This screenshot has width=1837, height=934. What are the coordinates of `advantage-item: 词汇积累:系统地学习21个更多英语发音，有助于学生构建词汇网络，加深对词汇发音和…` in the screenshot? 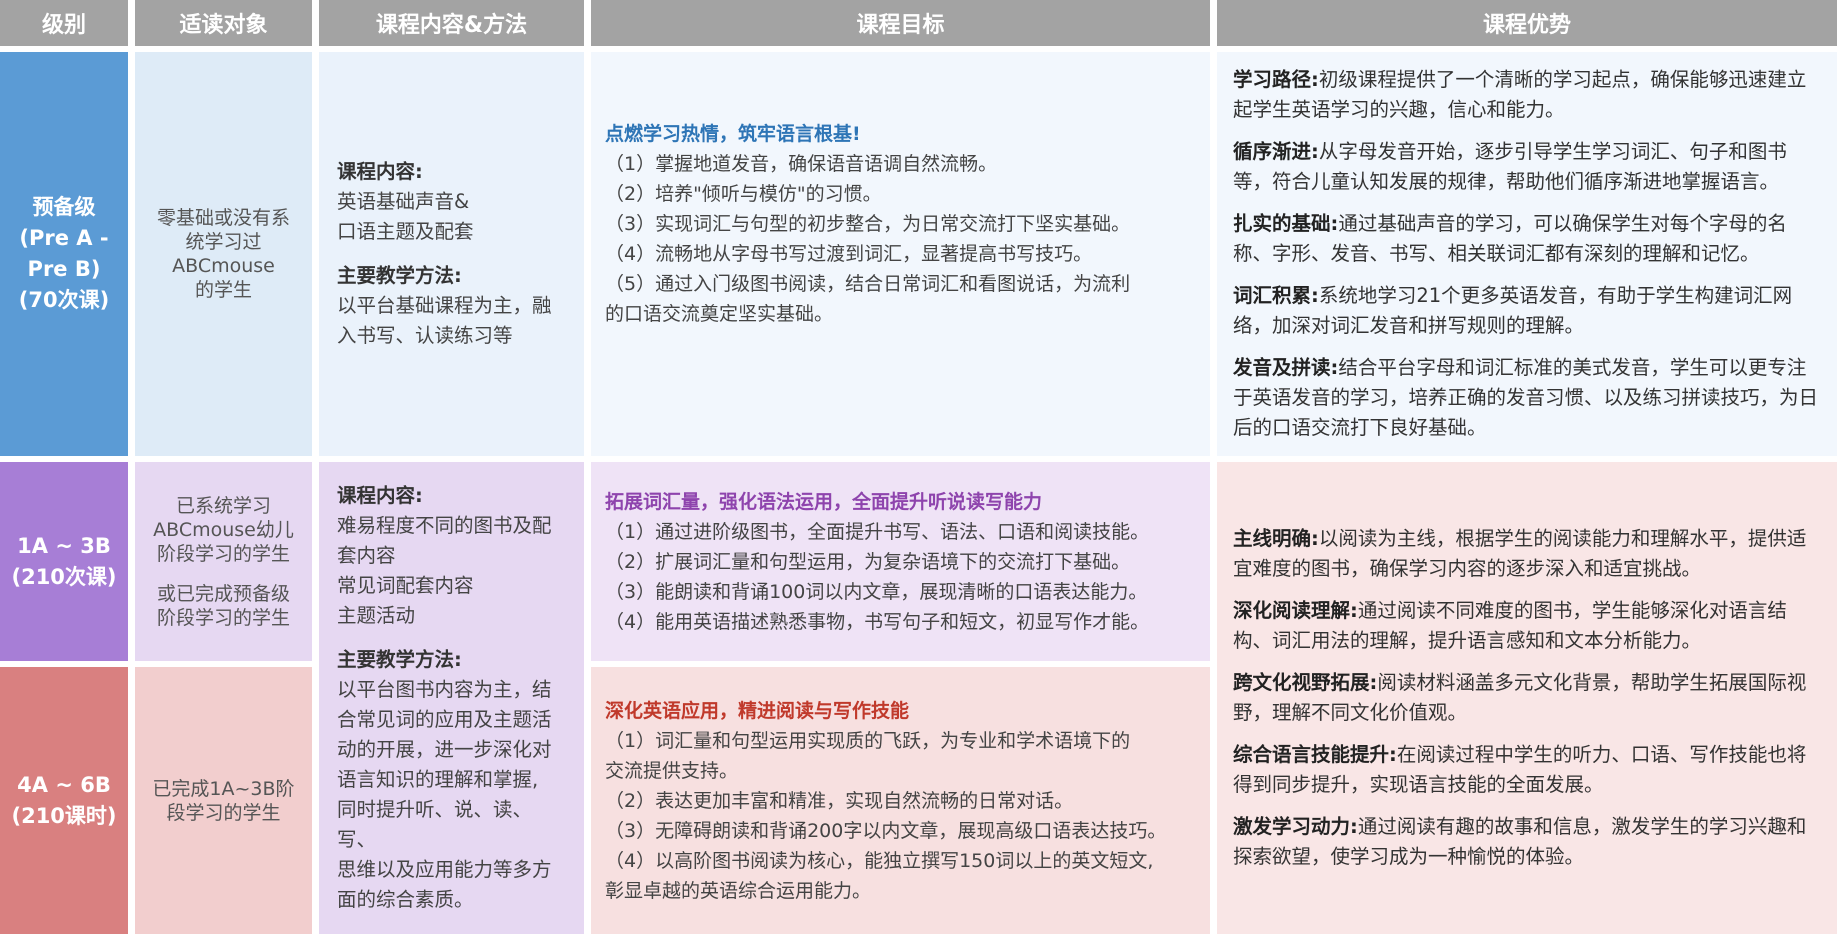 It's located at (1528, 311).